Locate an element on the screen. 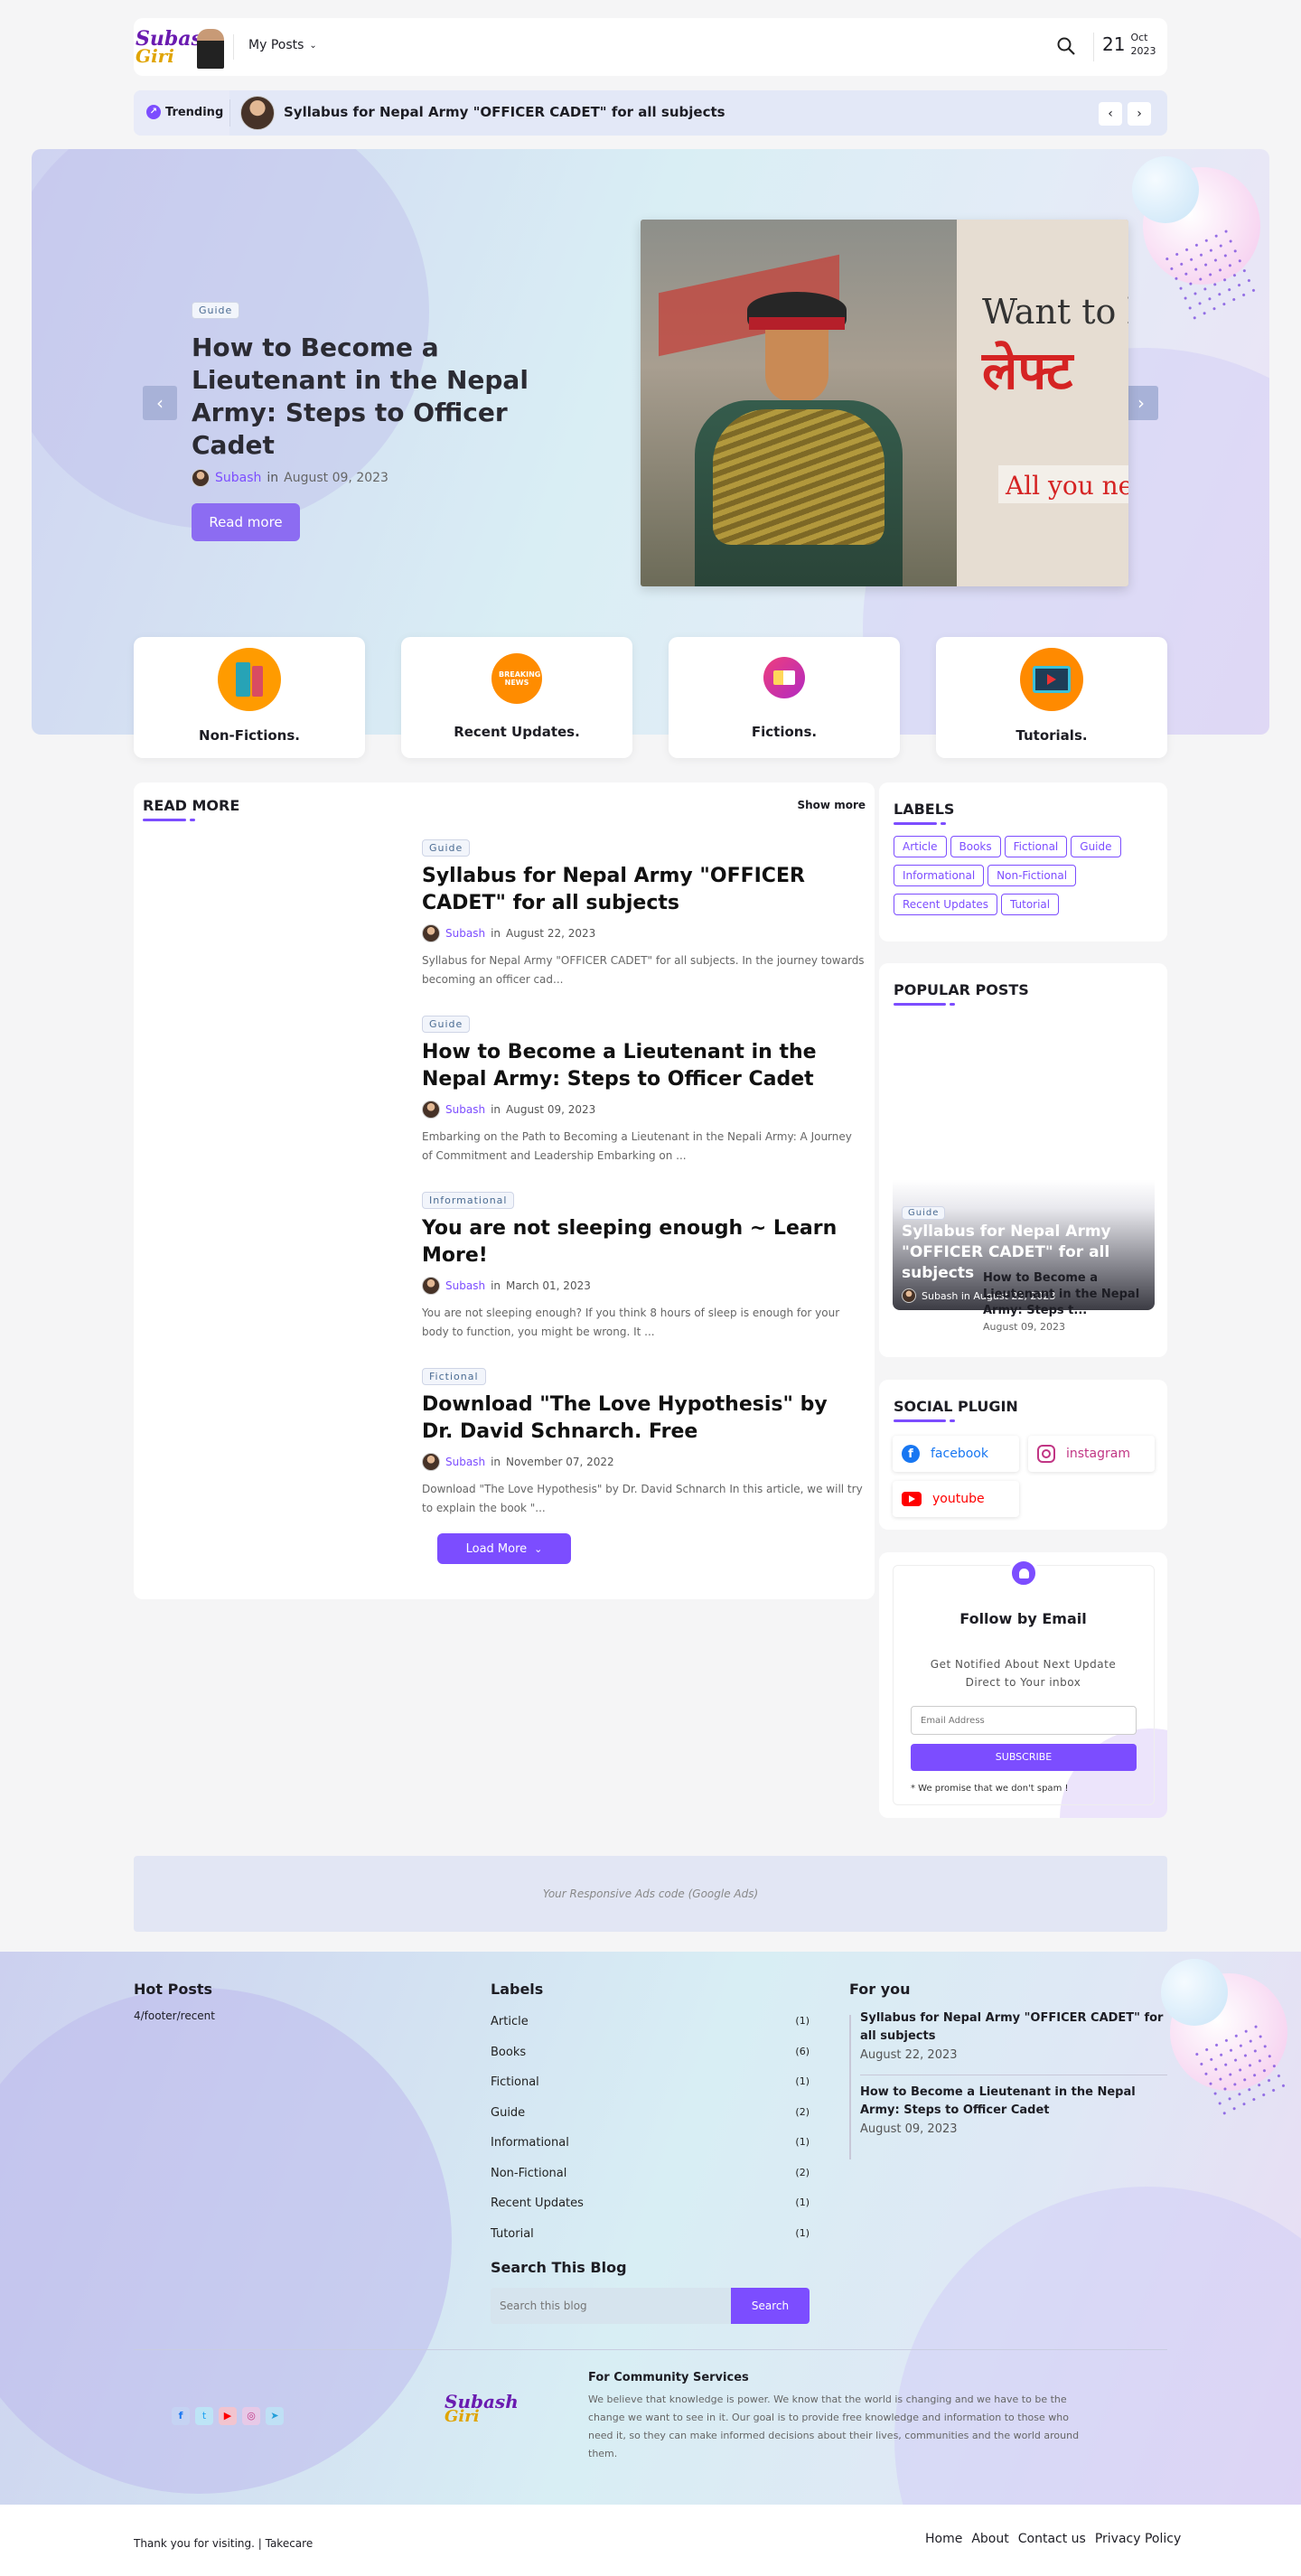 The height and width of the screenshot is (2576, 1301). hero-next-button: › is located at coordinates (1141, 403).